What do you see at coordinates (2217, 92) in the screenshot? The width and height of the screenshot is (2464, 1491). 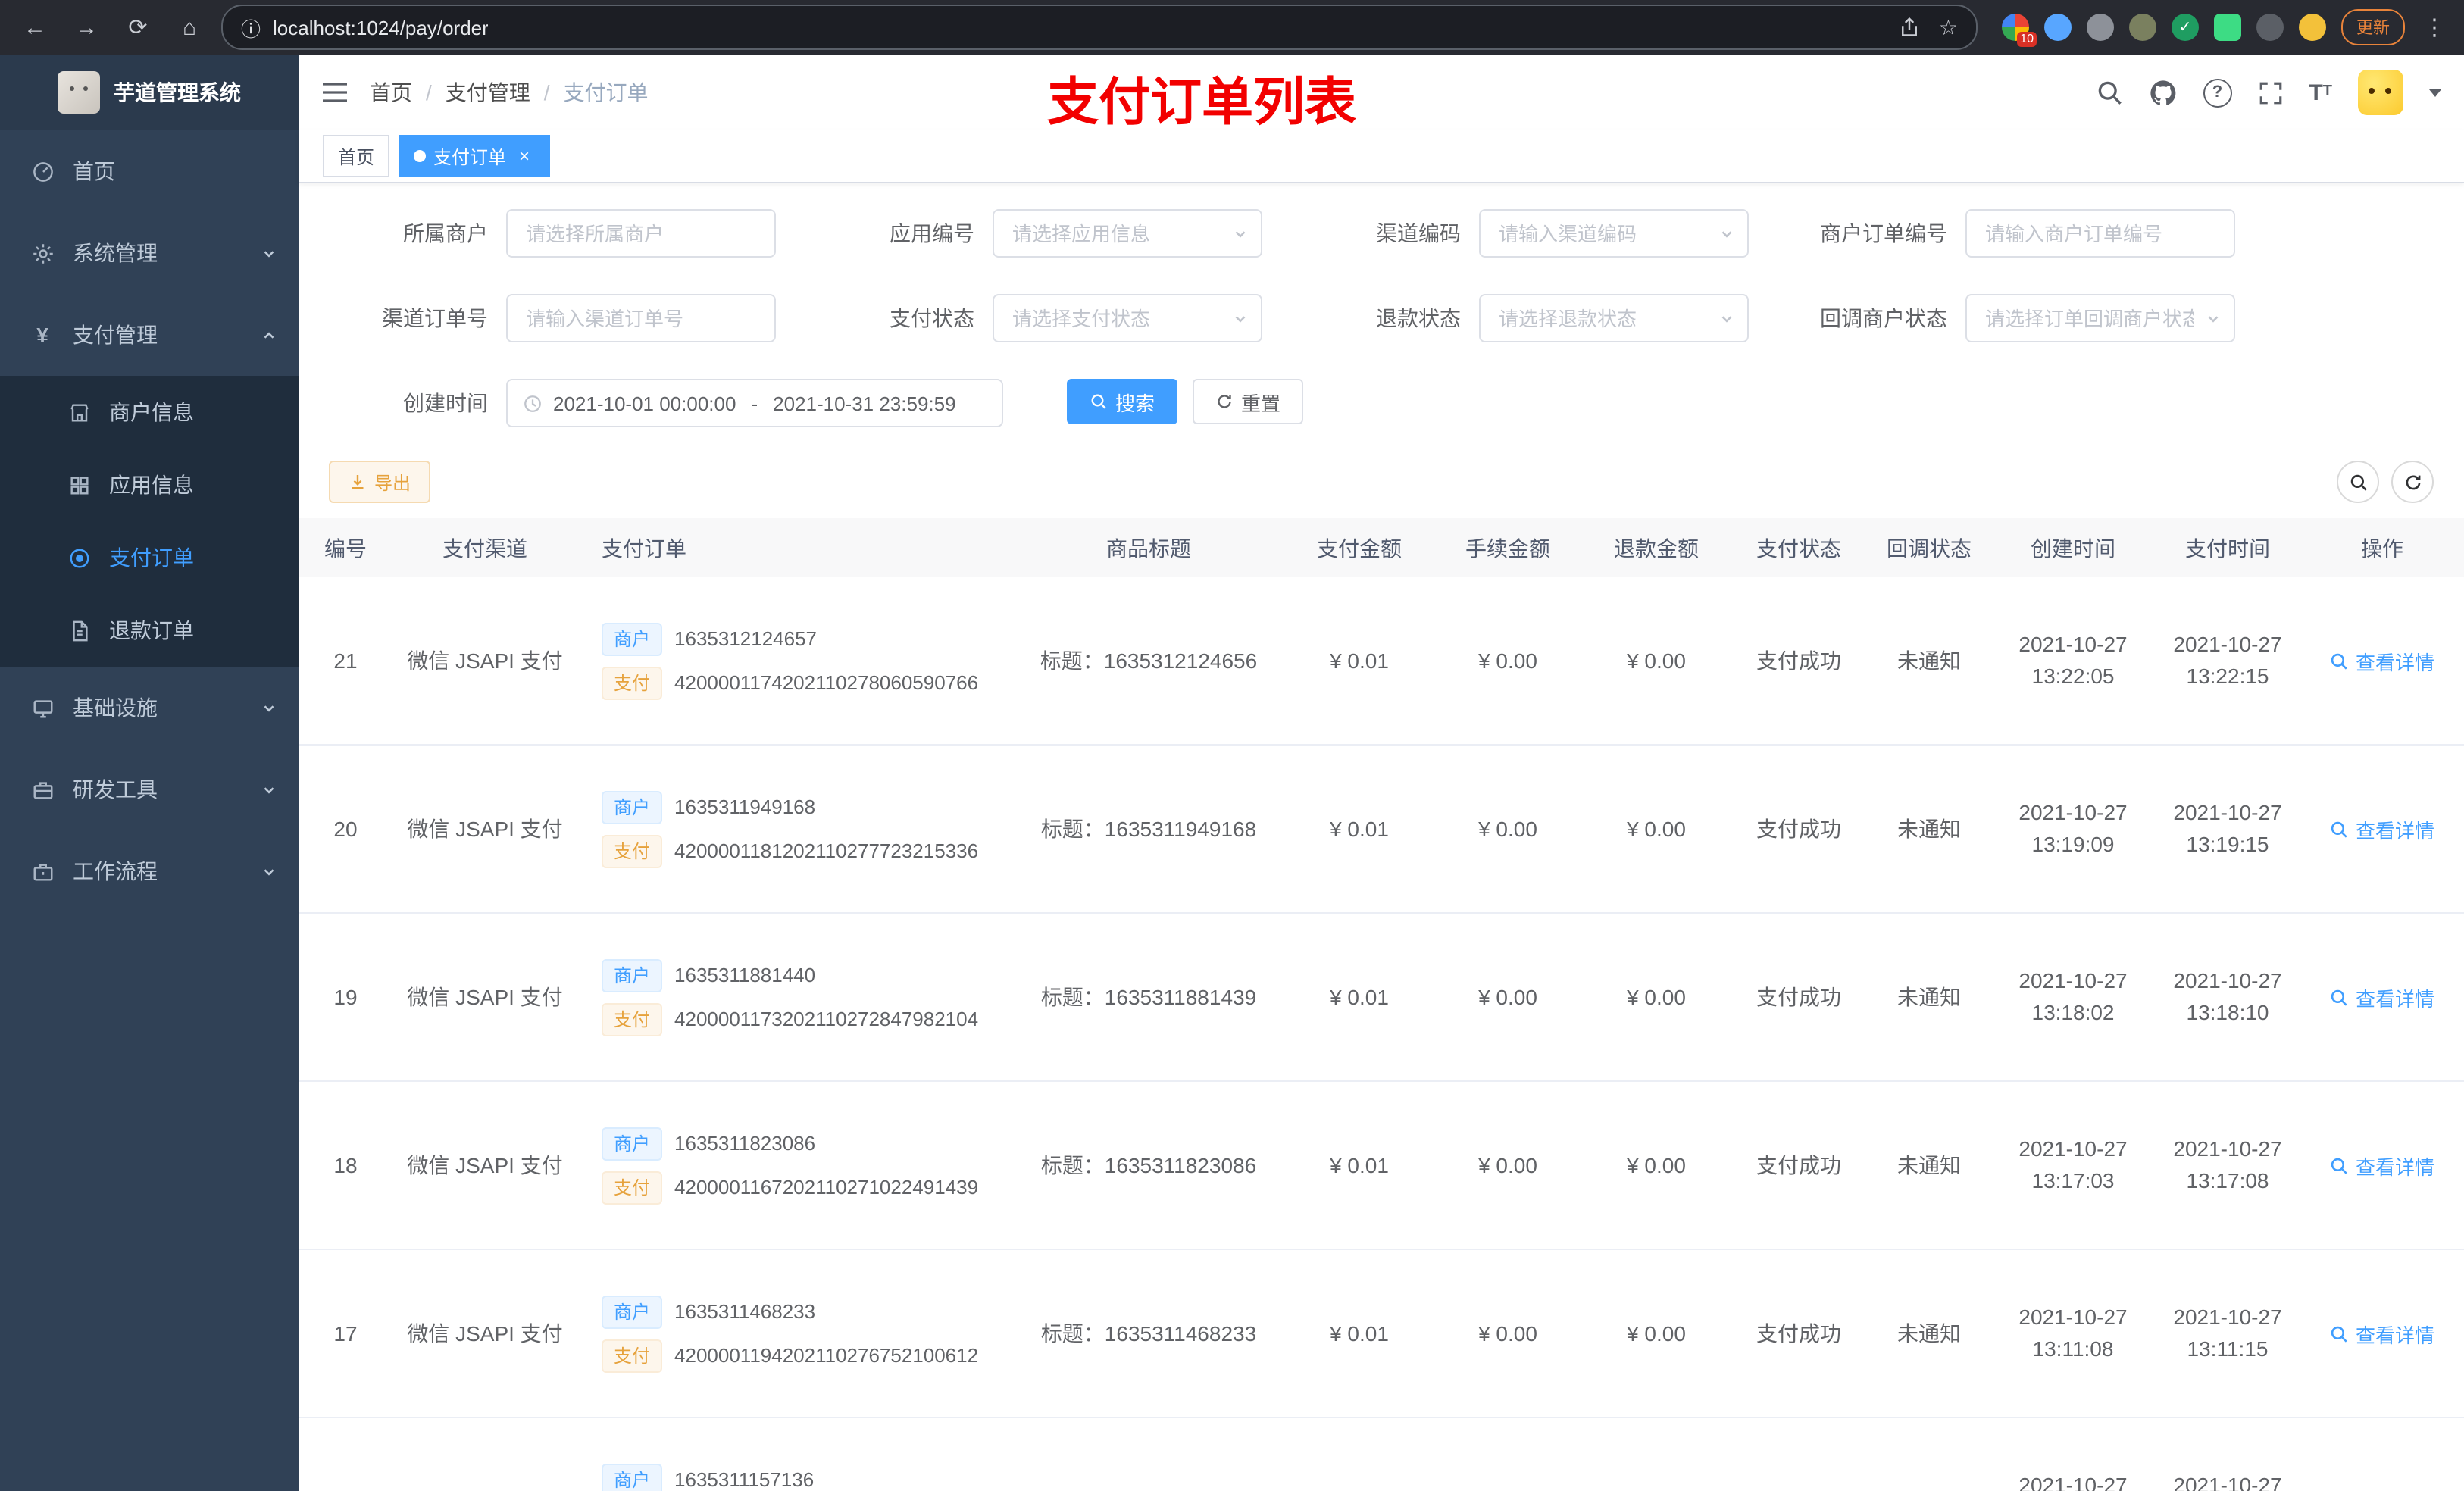 I see `help-icon: ?` at bounding box center [2217, 92].